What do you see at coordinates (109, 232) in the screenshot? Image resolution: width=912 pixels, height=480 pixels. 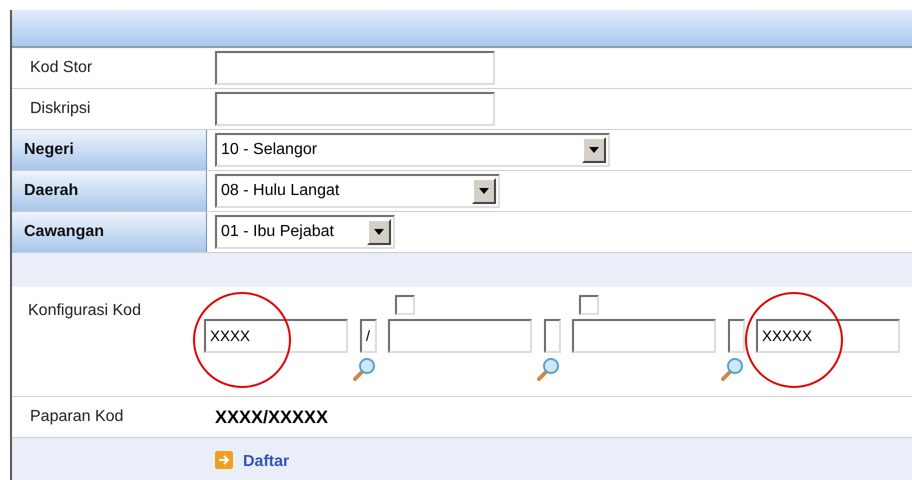 I see `field-label: Cawangan` at bounding box center [109, 232].